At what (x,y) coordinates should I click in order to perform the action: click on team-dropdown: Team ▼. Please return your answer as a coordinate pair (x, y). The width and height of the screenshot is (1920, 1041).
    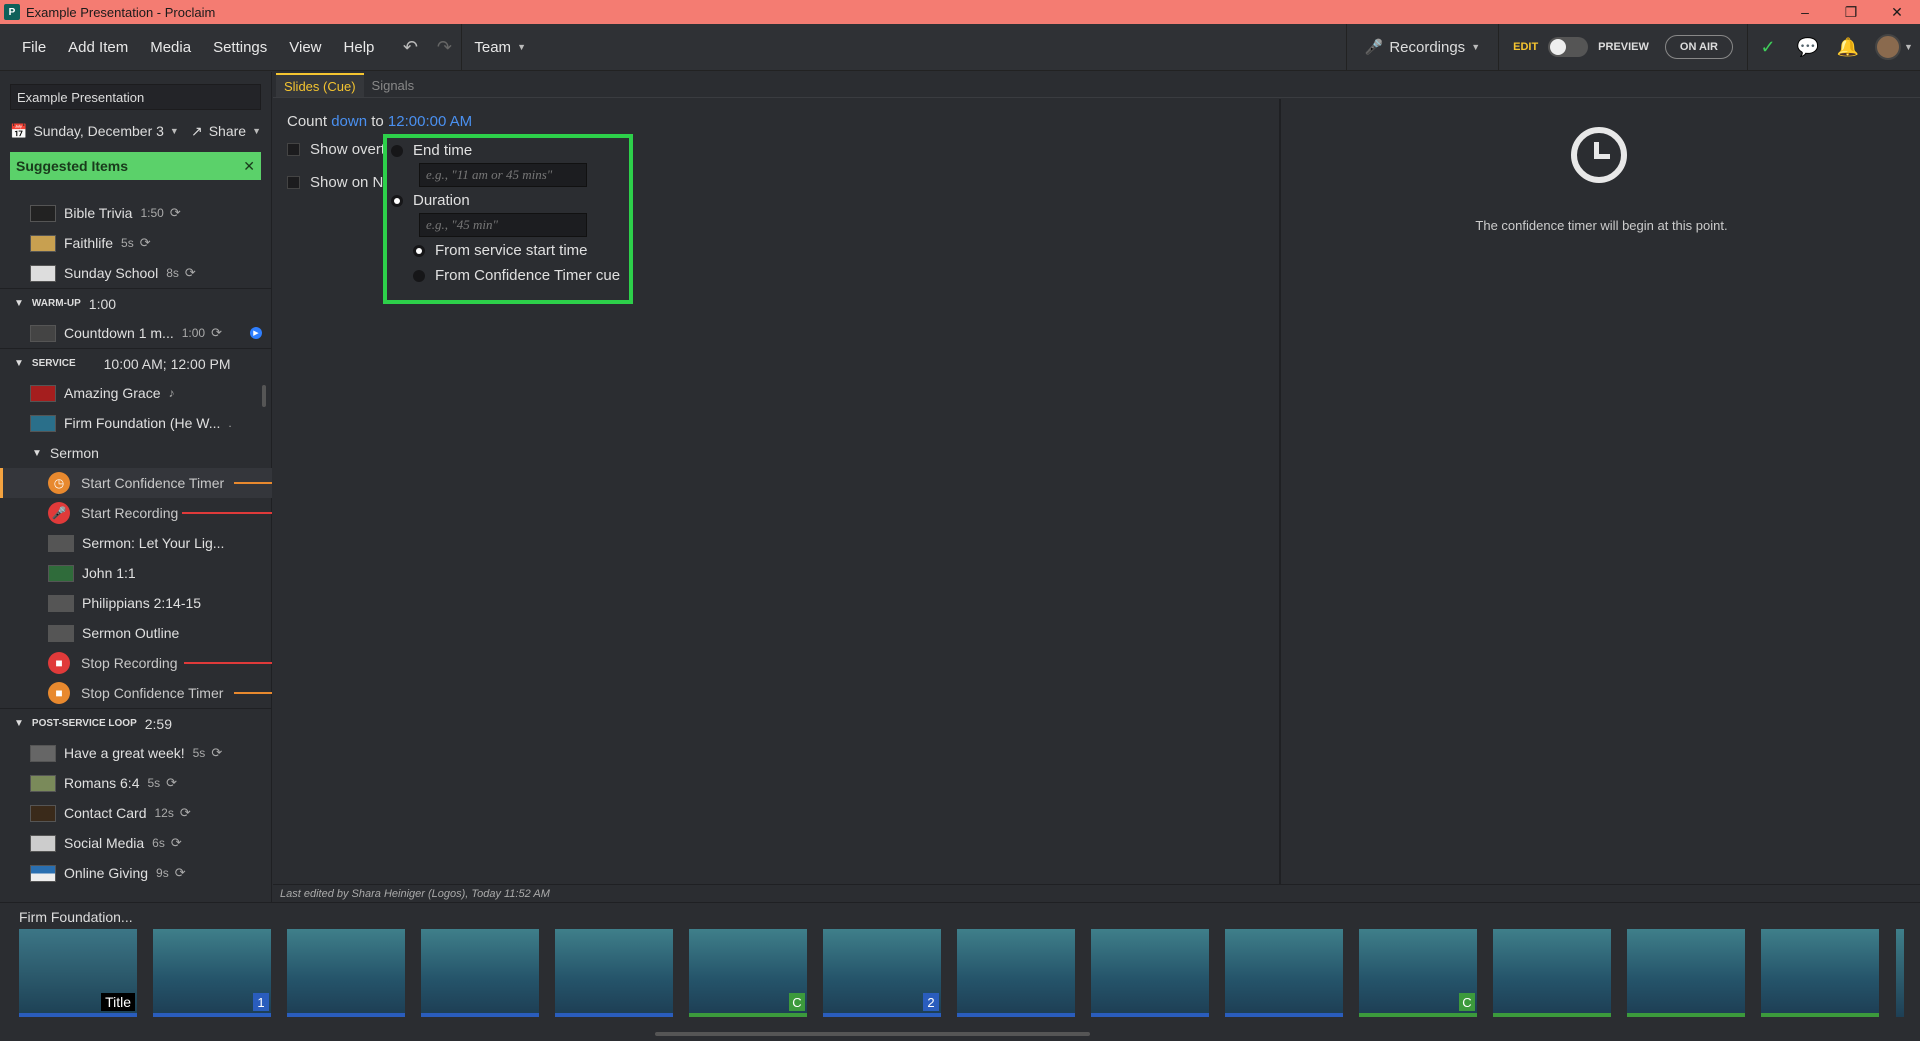
    Looking at the image, I should click on (500, 47).